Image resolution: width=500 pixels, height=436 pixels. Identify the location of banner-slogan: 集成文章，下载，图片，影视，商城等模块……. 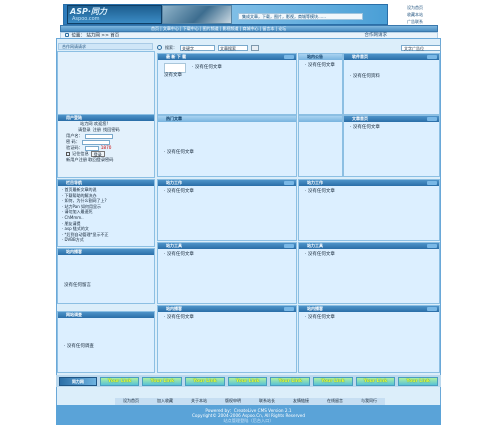
(300, 16).